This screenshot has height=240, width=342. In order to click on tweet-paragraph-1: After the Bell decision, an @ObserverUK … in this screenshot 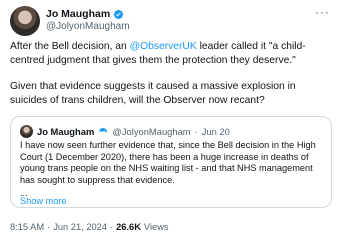, I will do `click(172, 53)`.